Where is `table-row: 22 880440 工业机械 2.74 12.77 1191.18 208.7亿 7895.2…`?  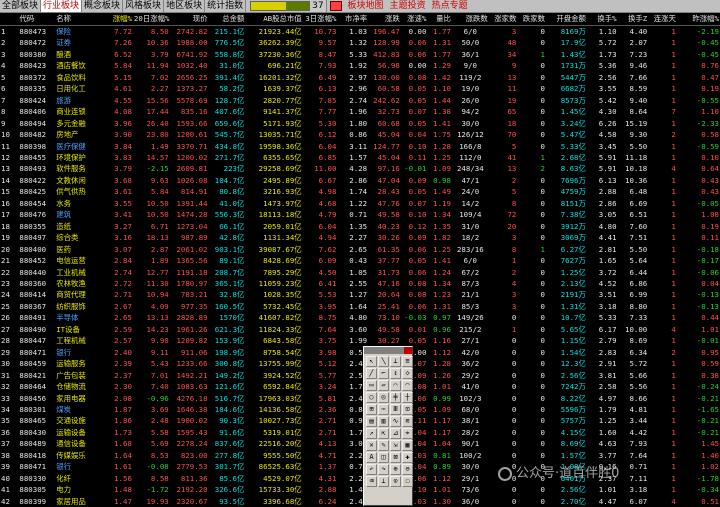
table-row: 22 880440 工业机械 2.74 12.77 1191.18 208.7亿 7895.2… is located at coordinates (360, 272).